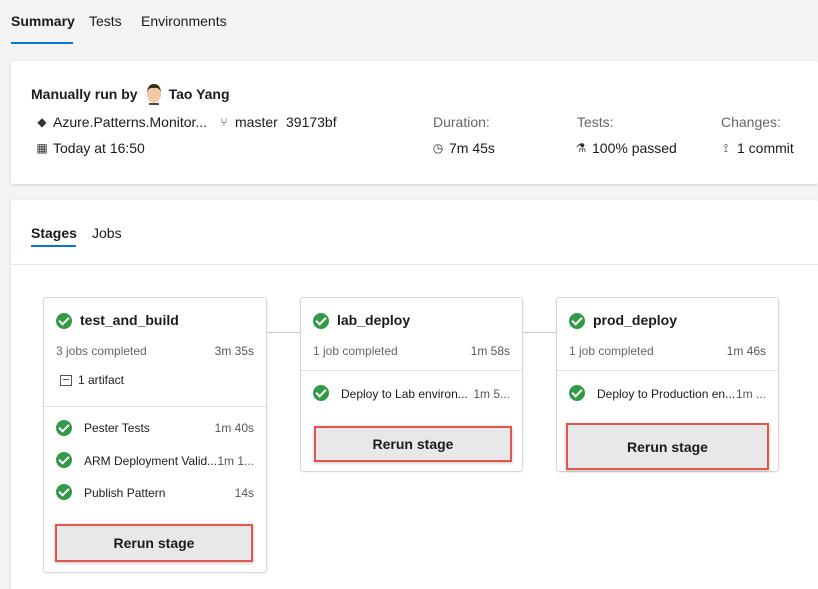 This screenshot has width=818, height=589. Describe the element at coordinates (765, 148) in the screenshot. I see `changes-value: 1 commit` at that location.